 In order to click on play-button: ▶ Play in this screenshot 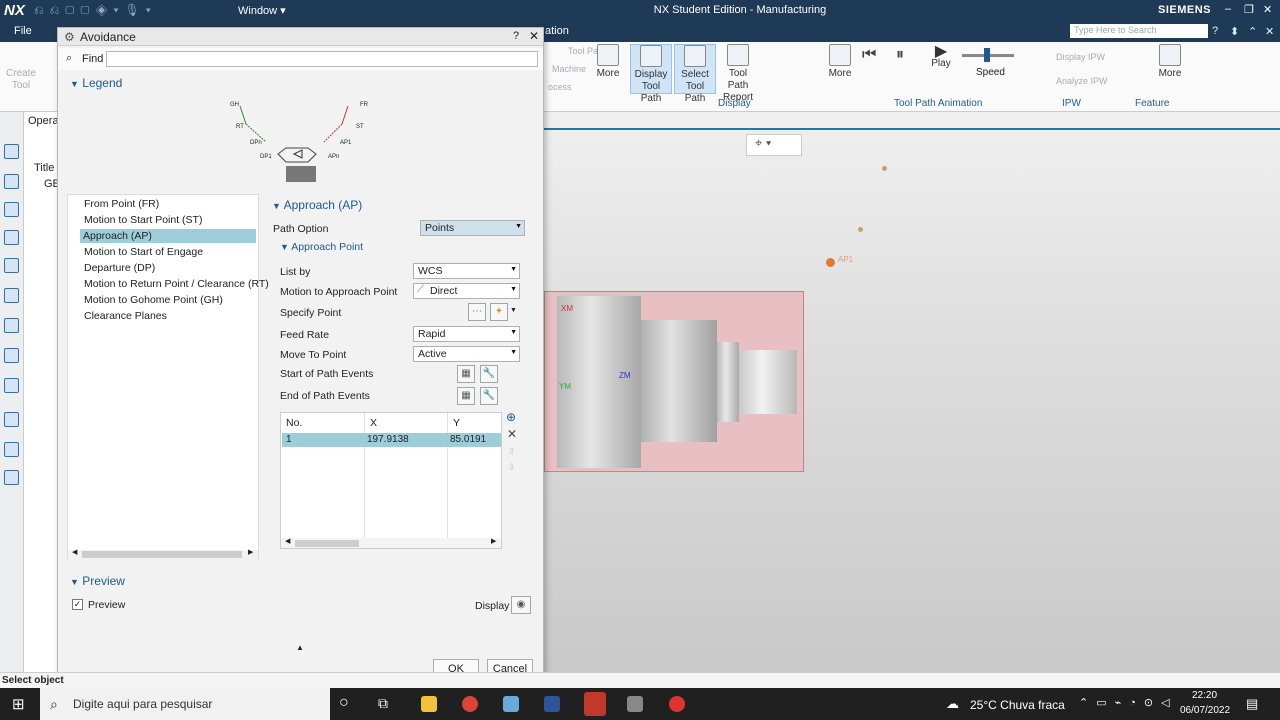, I will do `click(941, 57)`.